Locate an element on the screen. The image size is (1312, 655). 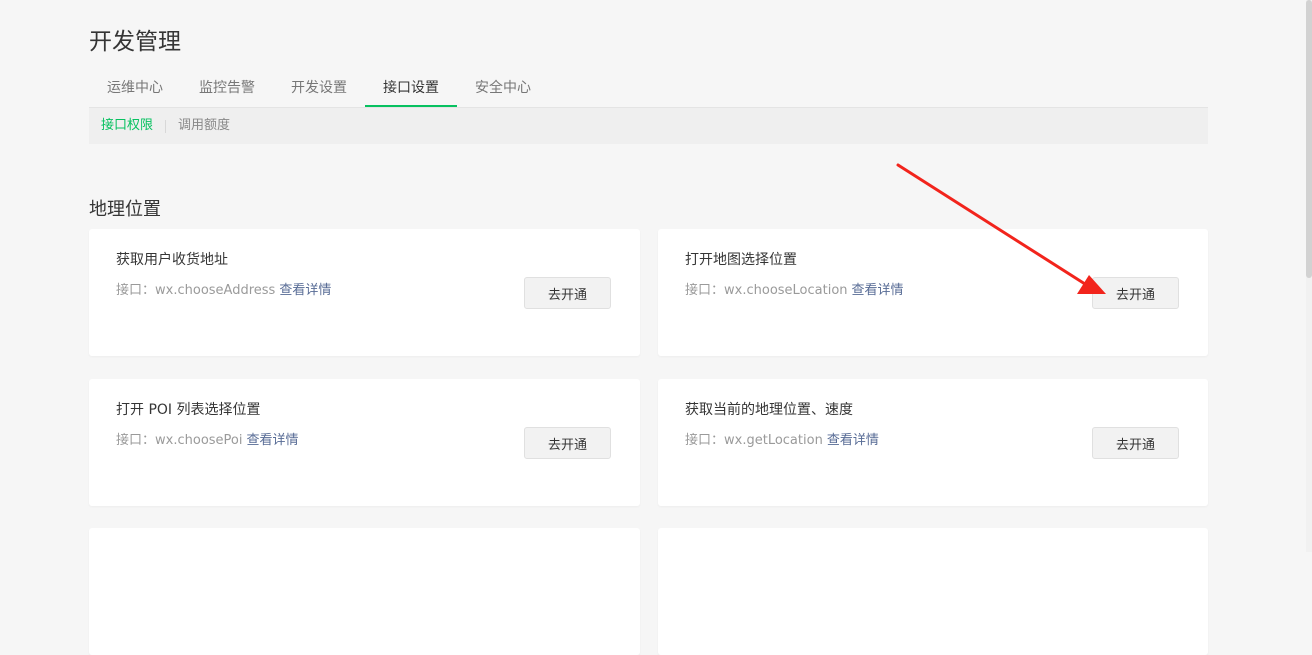
card-description: 接口：wx.chooseAddress 查看详情 is located at coordinates (223, 288).